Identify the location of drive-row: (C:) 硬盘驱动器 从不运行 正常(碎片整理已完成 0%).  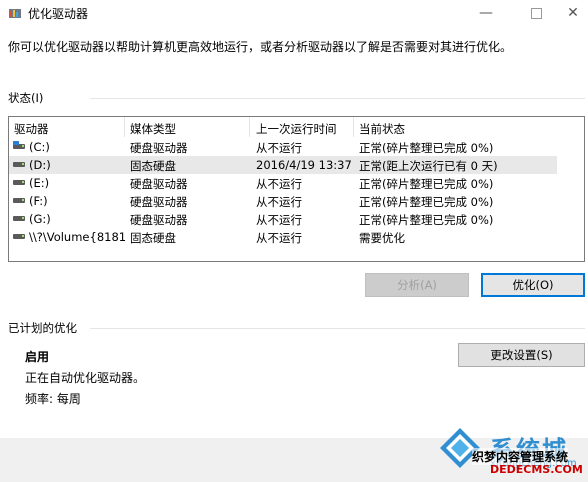
(296, 147).